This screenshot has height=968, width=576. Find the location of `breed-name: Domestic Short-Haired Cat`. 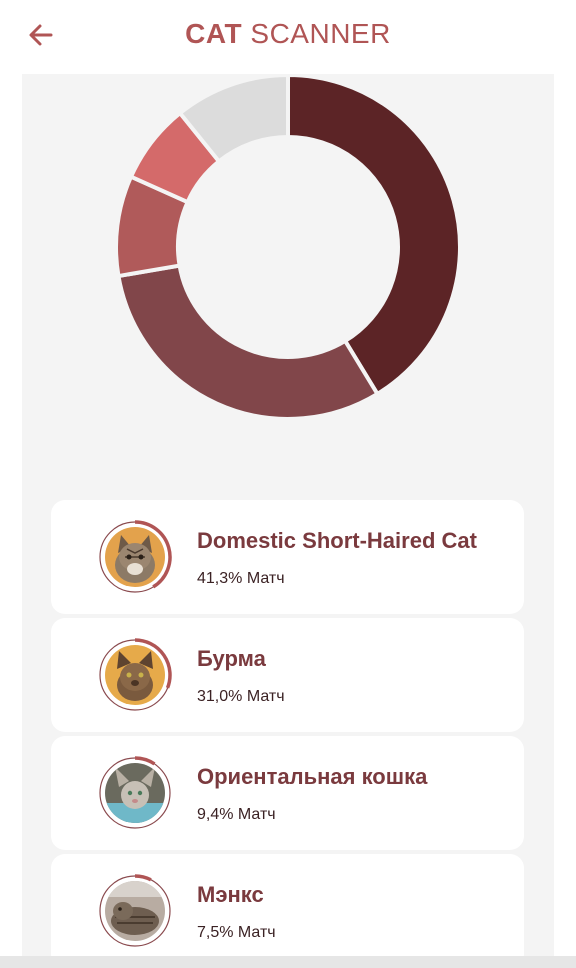

breed-name: Domestic Short-Haired Cat is located at coordinates (337, 540).